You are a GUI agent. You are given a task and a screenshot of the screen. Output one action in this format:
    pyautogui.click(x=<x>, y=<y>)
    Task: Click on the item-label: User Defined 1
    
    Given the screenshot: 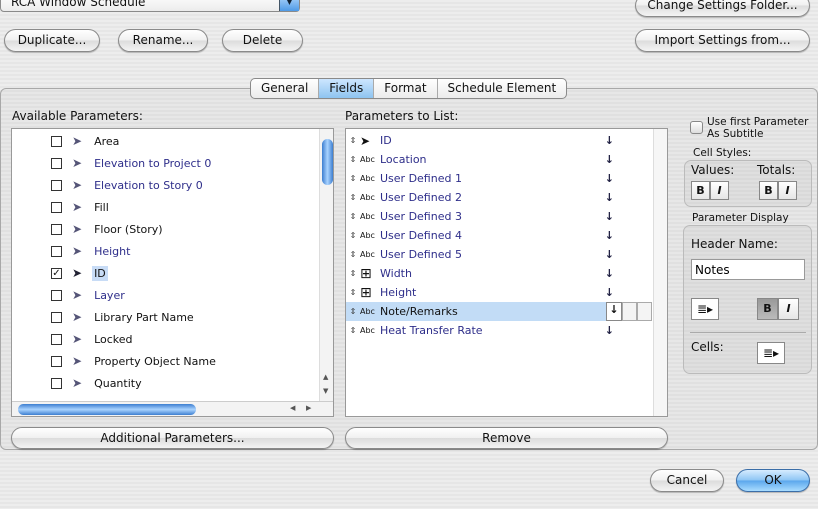 What is the action you would take?
    pyautogui.click(x=421, y=178)
    